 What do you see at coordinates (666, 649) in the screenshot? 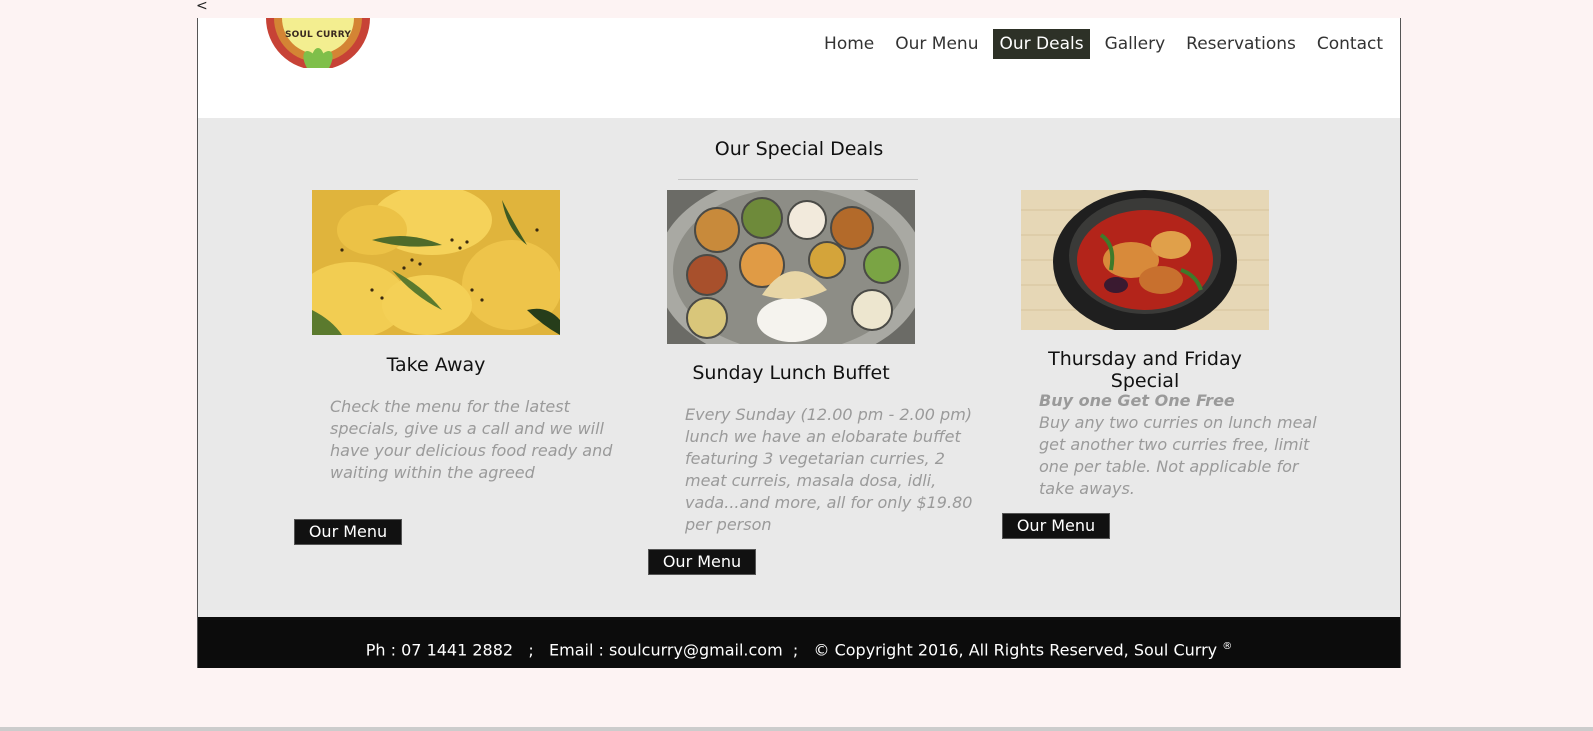
I see `footer-email: Email : soulcurry@gmail.com` at bounding box center [666, 649].